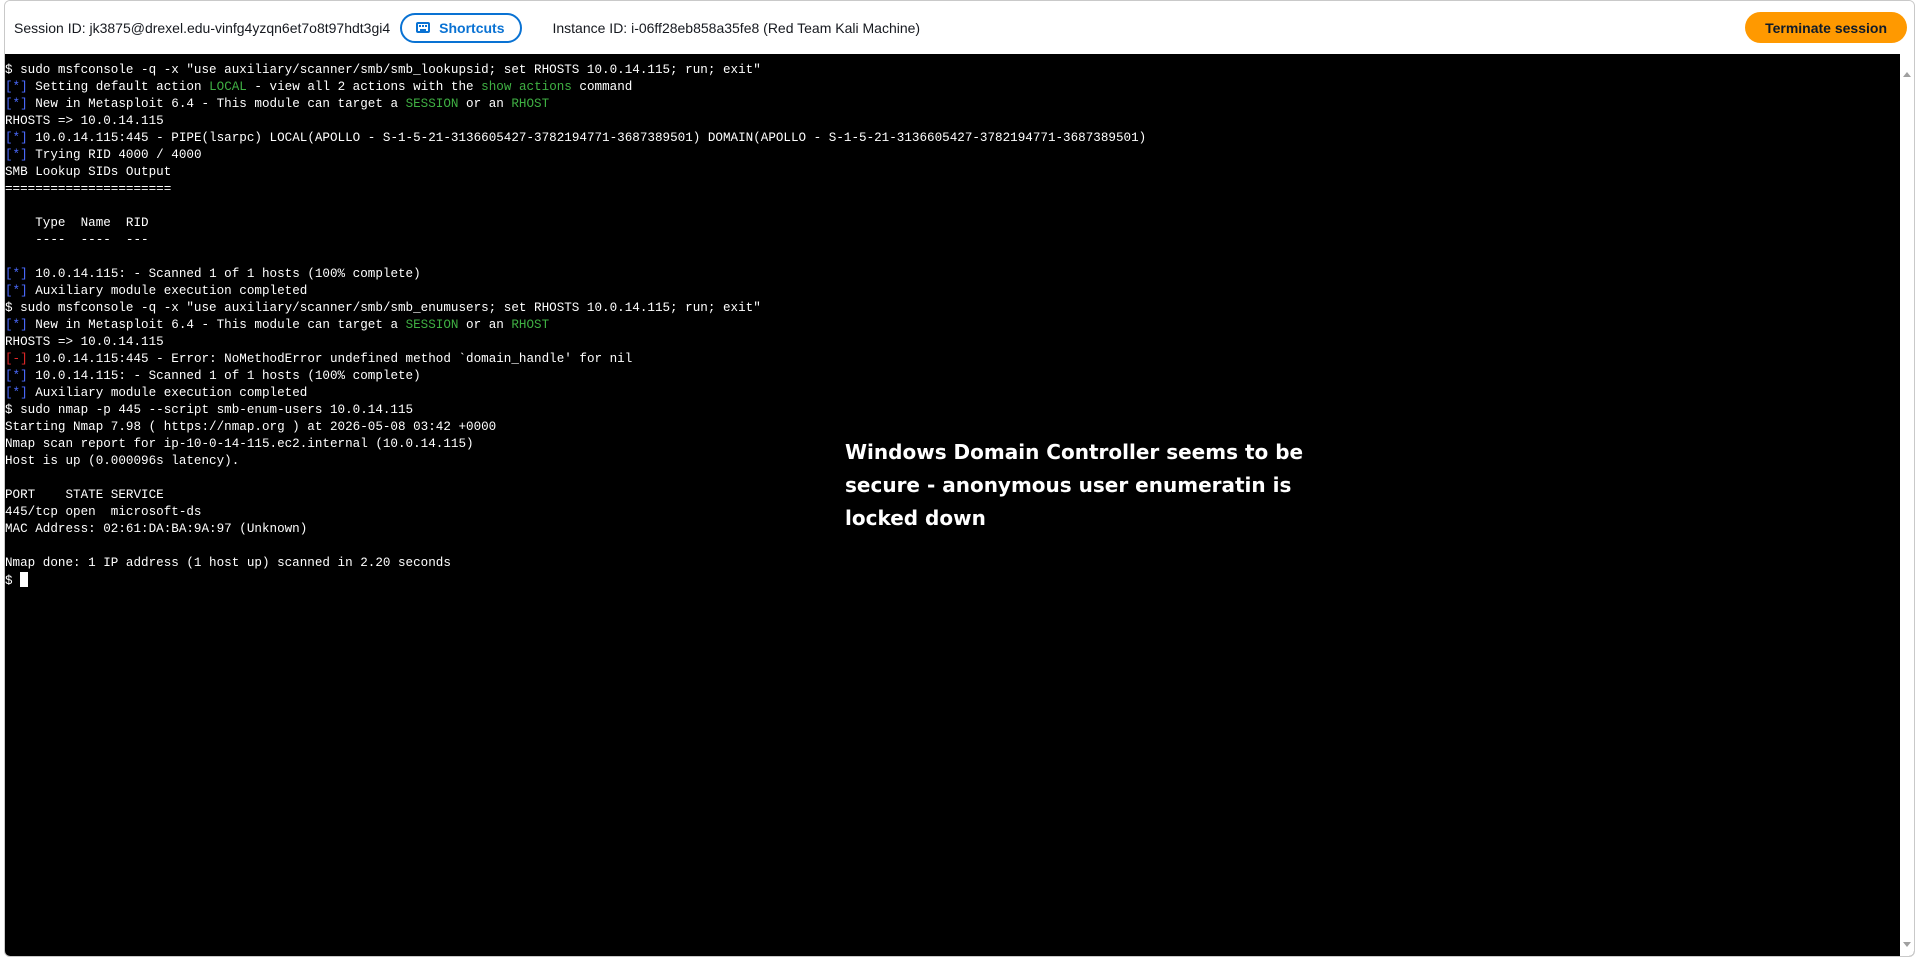 The image size is (1918, 961). I want to click on terminal-text: Trying RID 4000 / 4000, so click(114, 155).